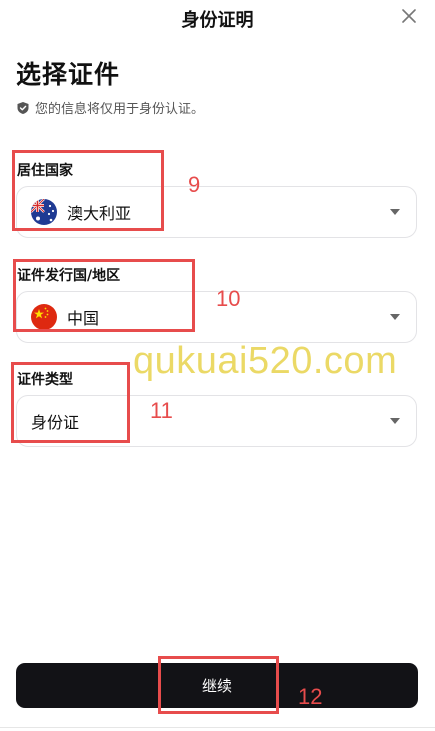  What do you see at coordinates (217, 727) in the screenshot?
I see `bottom-divider` at bounding box center [217, 727].